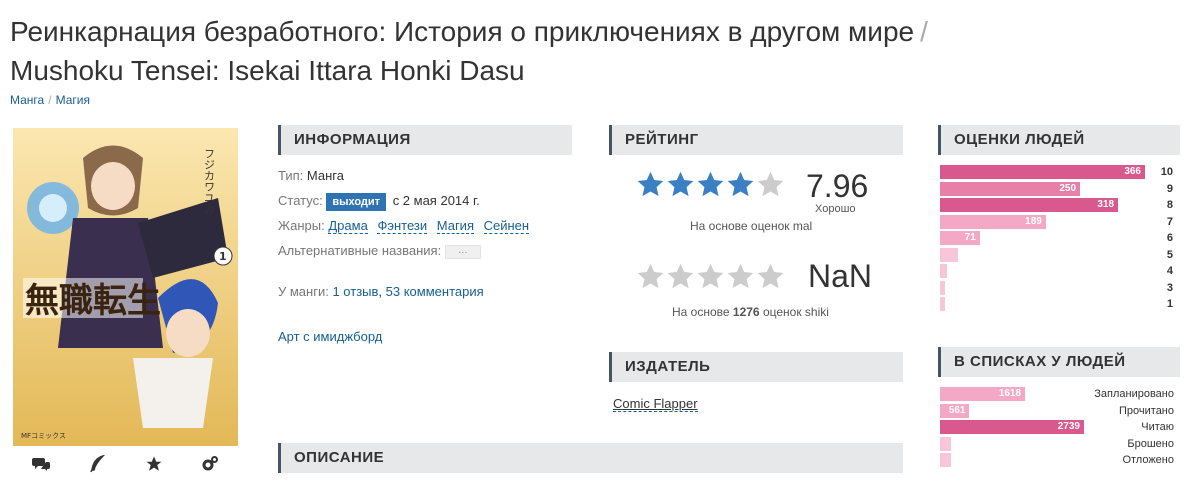 The height and width of the screenshot is (483, 1191). I want to click on score-bar-value-3: 318, so click(1106, 204).